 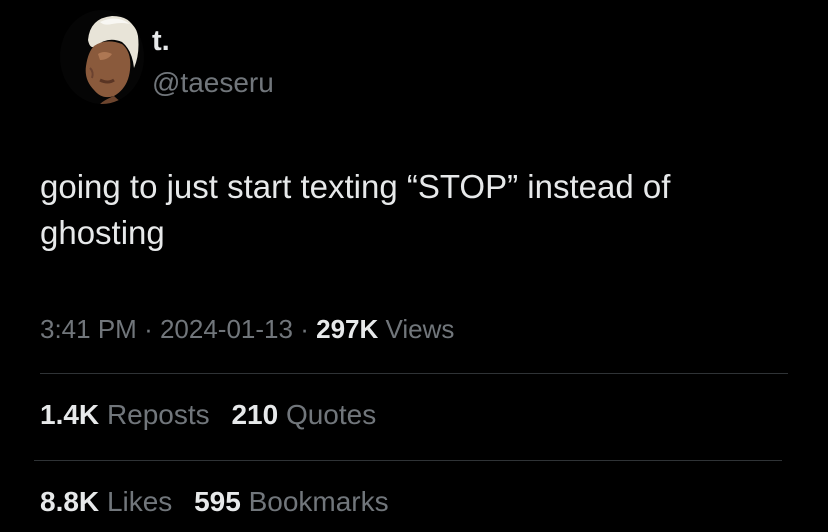 I want to click on avatar-image, so click(x=102, y=57).